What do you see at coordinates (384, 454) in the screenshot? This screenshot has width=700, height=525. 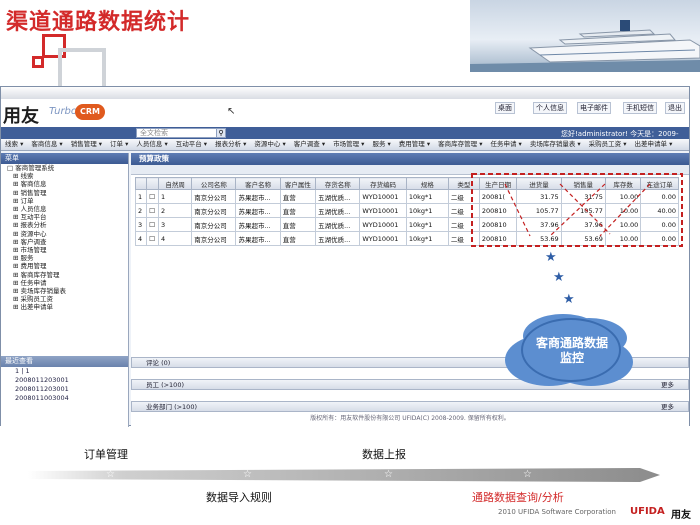 I see `timeline-label-report: 数据上报` at bounding box center [384, 454].